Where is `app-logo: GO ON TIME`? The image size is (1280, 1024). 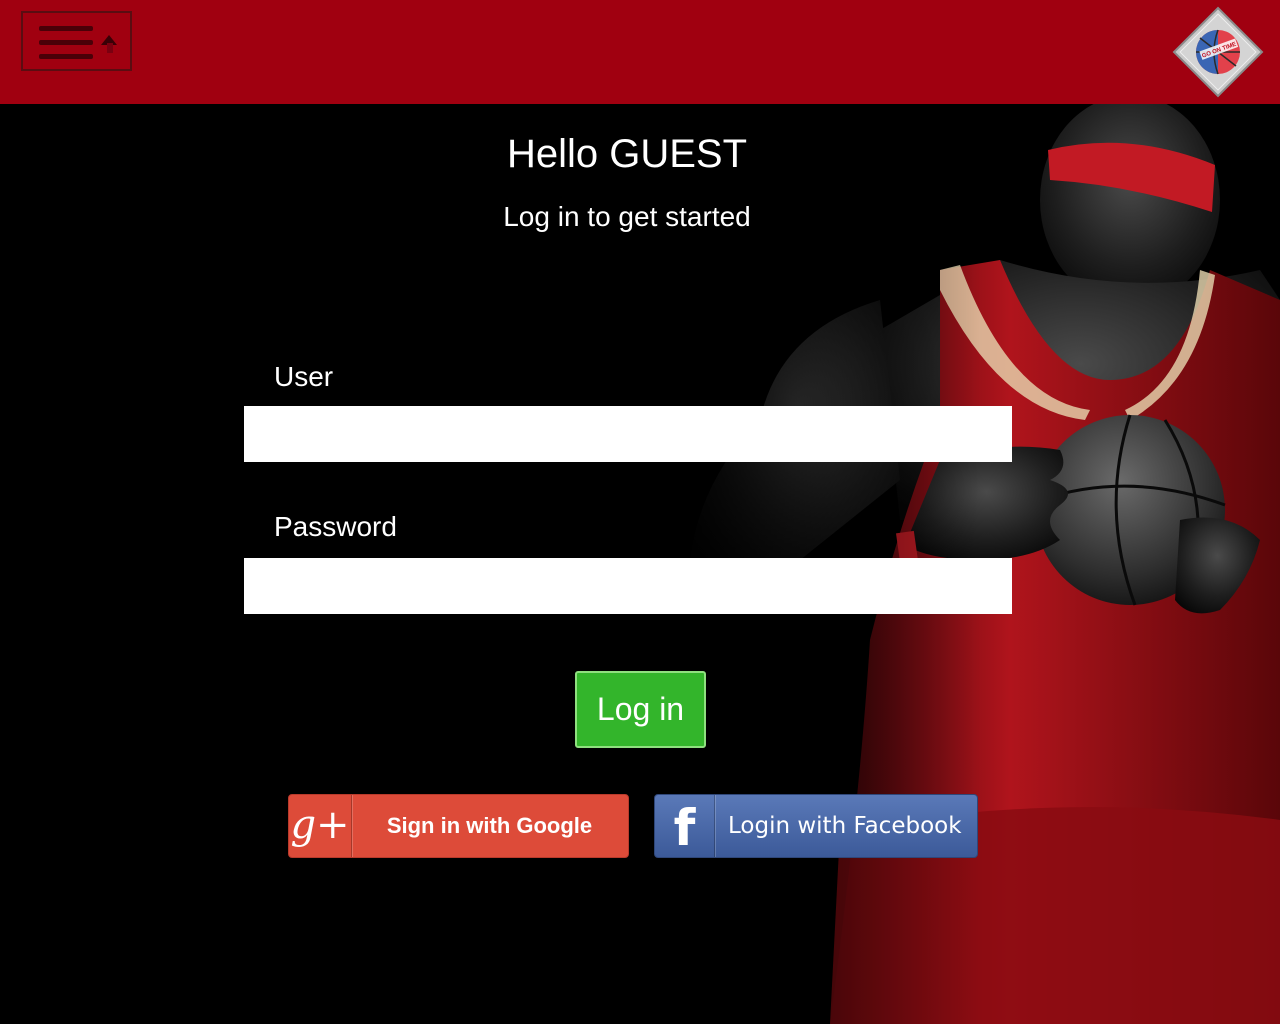 app-logo: GO ON TIME is located at coordinates (1218, 52).